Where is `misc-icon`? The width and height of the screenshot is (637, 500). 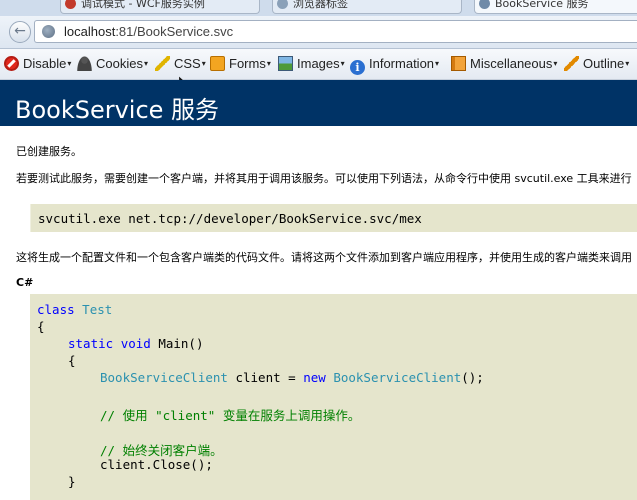 misc-icon is located at coordinates (458, 63).